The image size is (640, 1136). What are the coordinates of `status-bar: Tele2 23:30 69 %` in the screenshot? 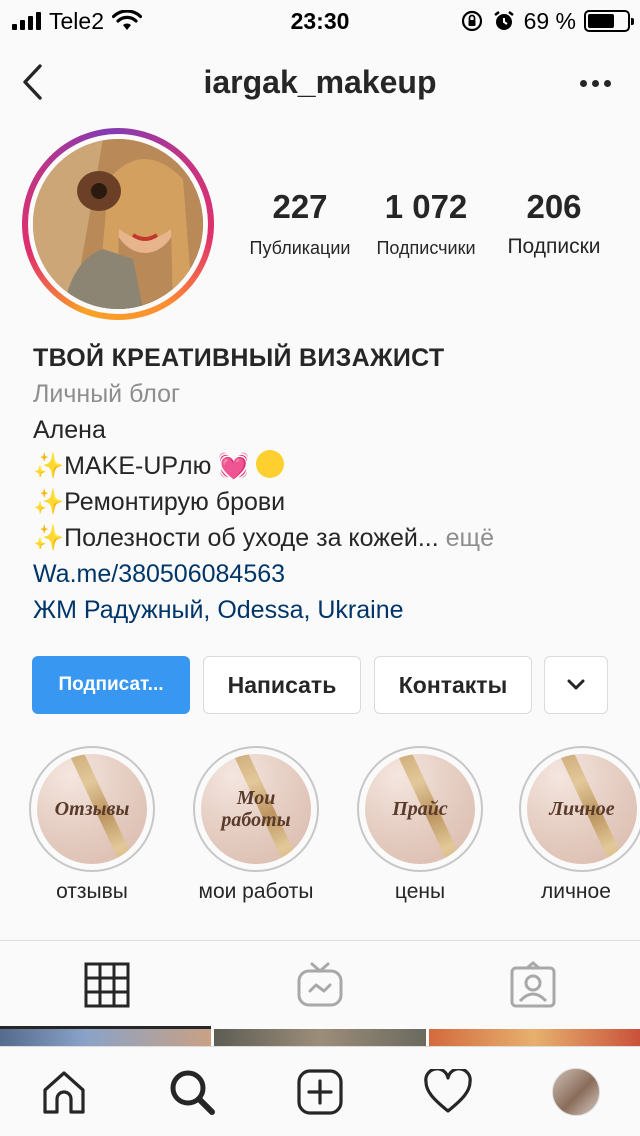 It's located at (320, 21).